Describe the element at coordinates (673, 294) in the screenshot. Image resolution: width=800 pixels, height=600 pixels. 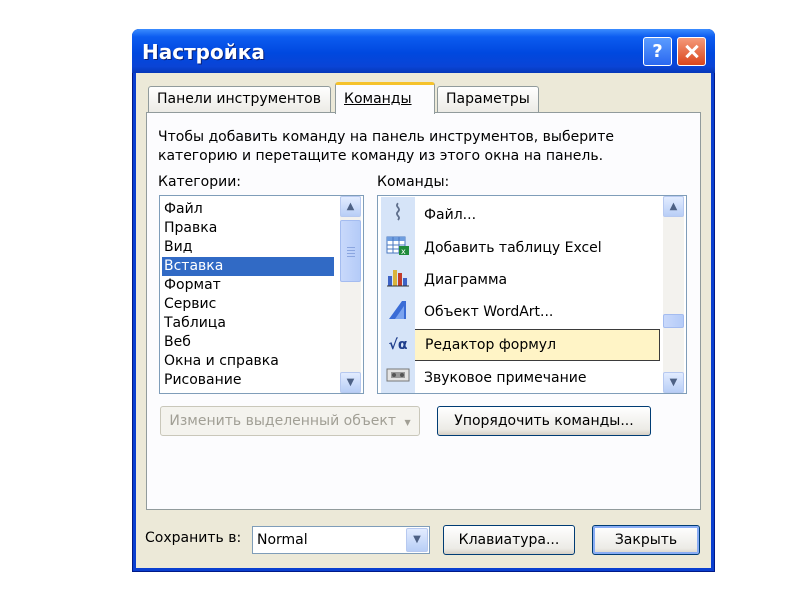
I see `commands-scrollbar: ▲ ▼` at that location.